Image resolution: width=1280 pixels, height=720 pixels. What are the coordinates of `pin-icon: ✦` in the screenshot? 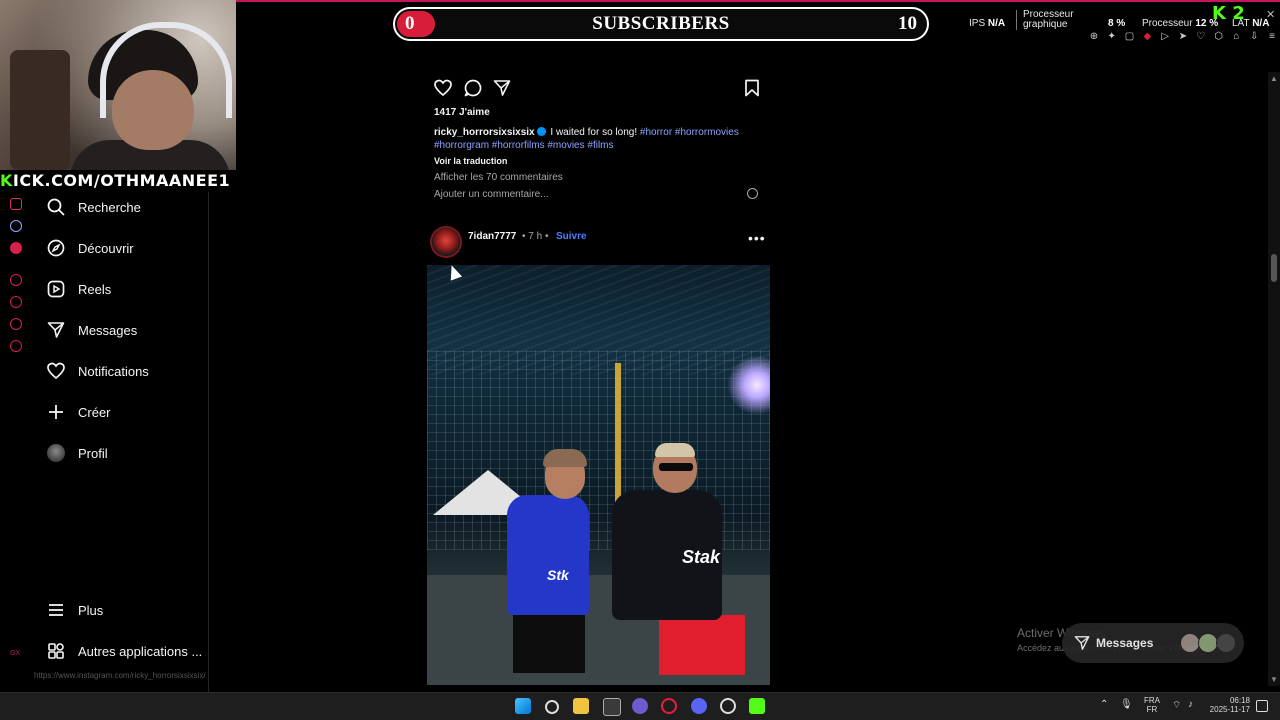 It's located at (1112, 37).